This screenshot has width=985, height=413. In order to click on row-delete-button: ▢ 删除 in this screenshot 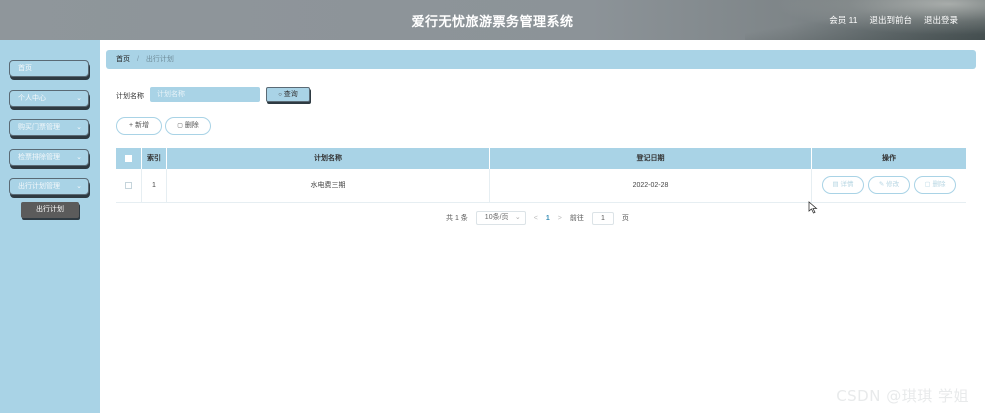, I will do `click(935, 185)`.